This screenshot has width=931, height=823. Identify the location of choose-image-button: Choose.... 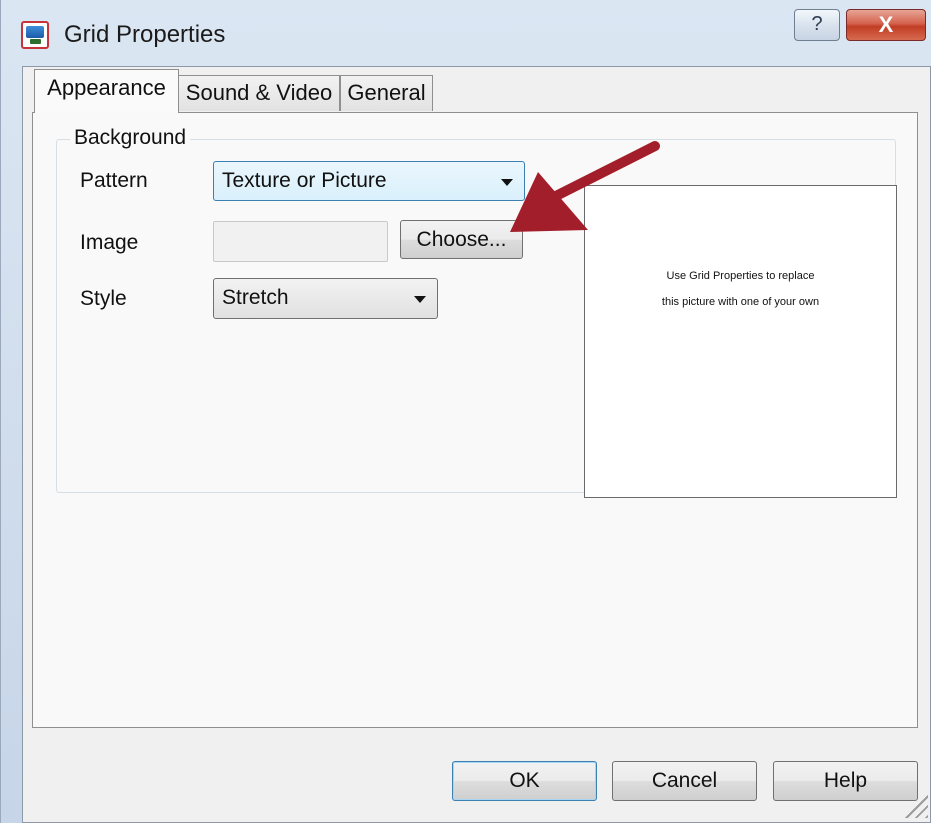
(461, 239).